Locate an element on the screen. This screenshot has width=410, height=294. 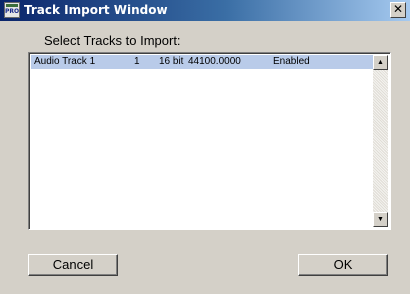
close-icon: ✕ is located at coordinates (398, 10).